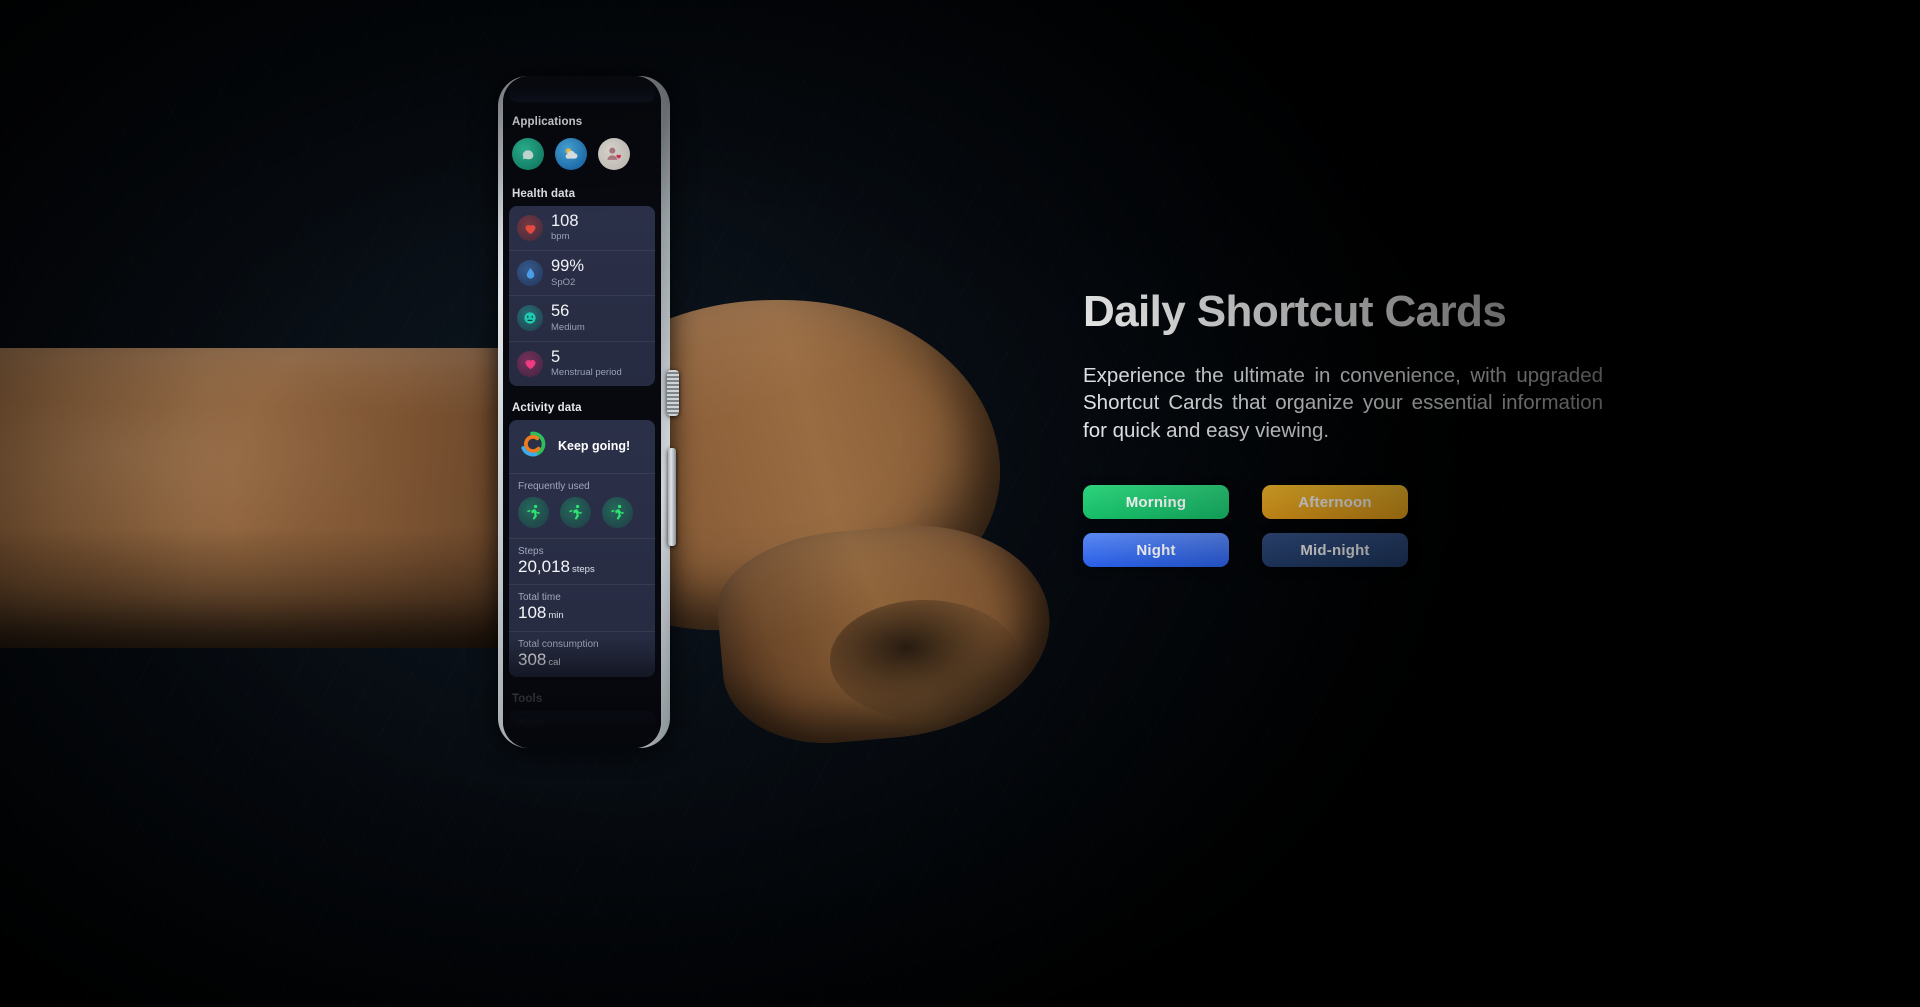  What do you see at coordinates (925, 660) in the screenshot?
I see `hand-shadow` at bounding box center [925, 660].